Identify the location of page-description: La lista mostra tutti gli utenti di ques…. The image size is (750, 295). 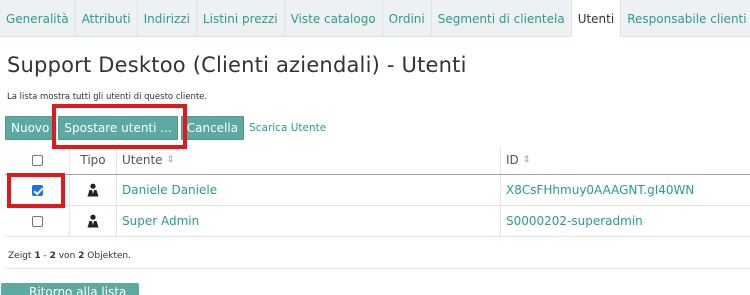
(107, 97).